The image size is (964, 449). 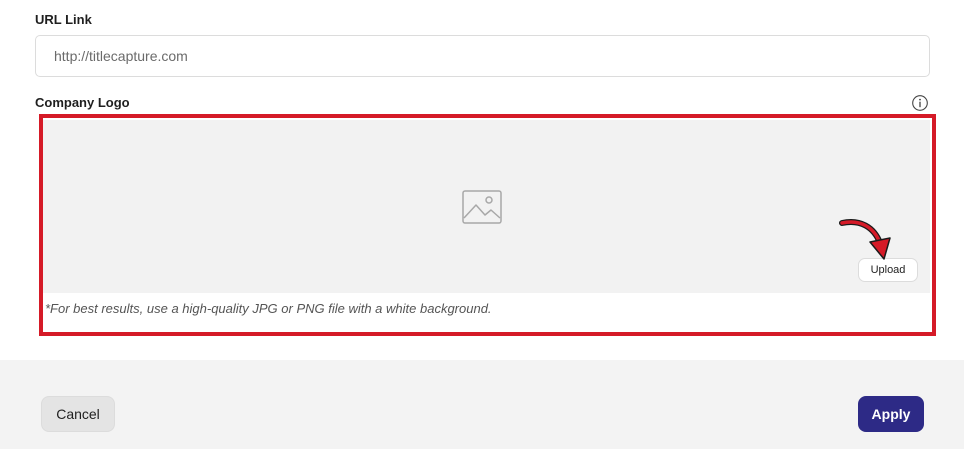 What do you see at coordinates (891, 414) in the screenshot?
I see `apply-button: Apply` at bounding box center [891, 414].